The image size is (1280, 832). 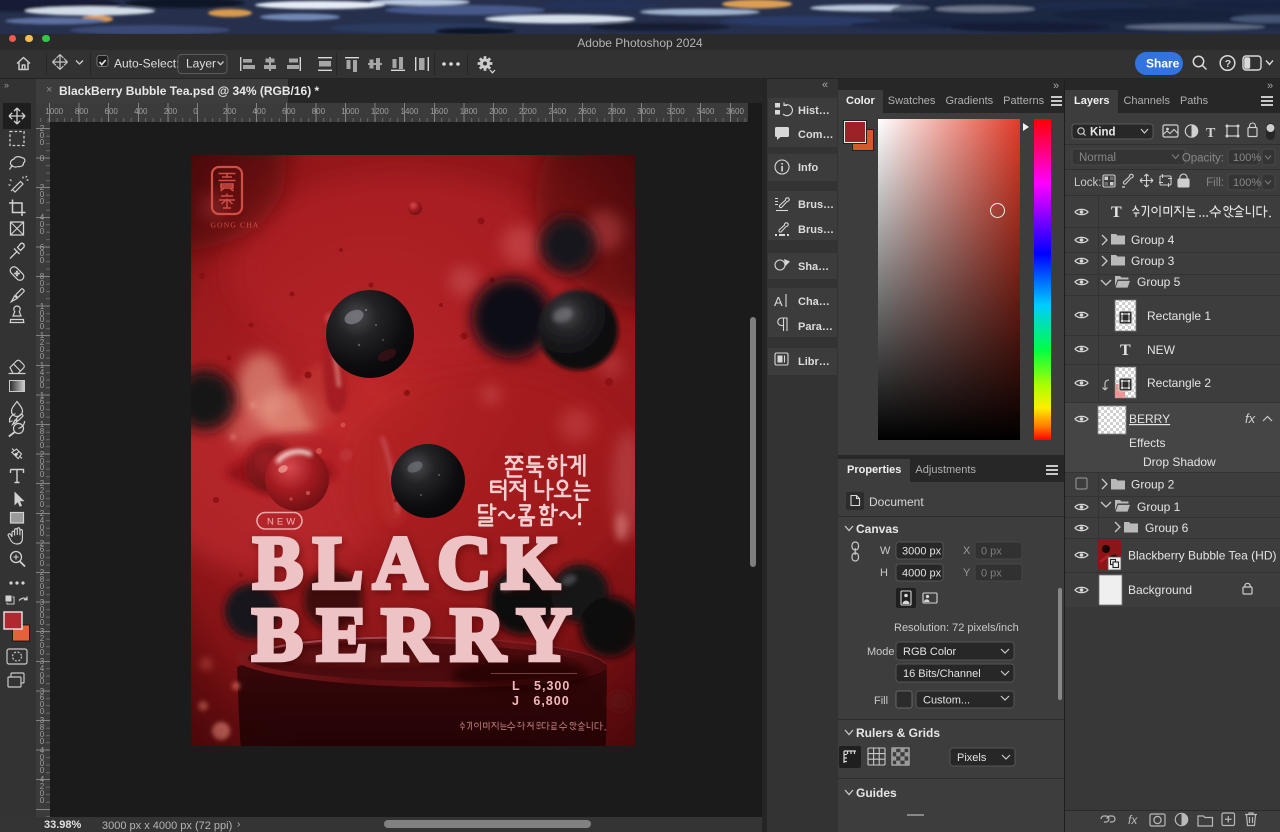 I want to click on svg-text: Resolution: 72 pixels/inch, so click(x=956, y=628).